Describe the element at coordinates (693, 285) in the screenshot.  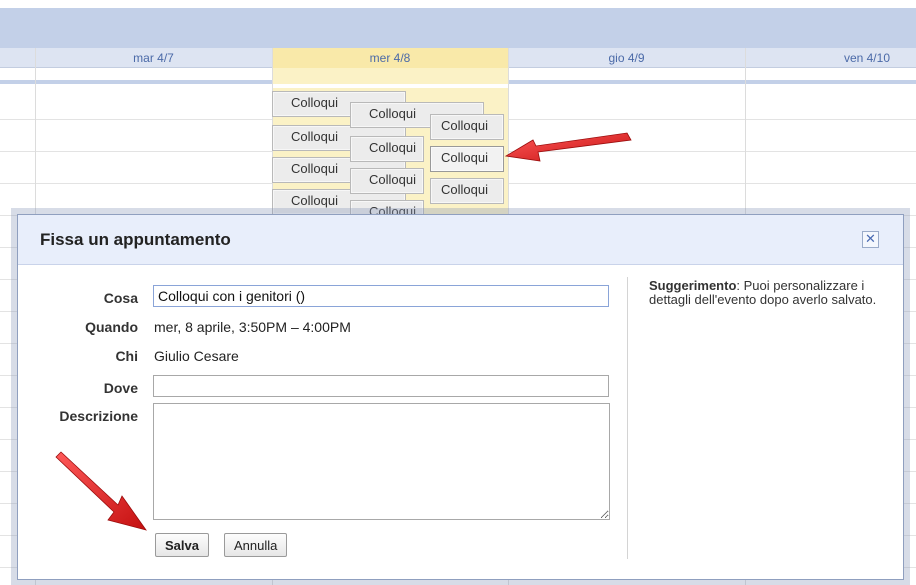
I see `hint-title: Suggerimento` at that location.